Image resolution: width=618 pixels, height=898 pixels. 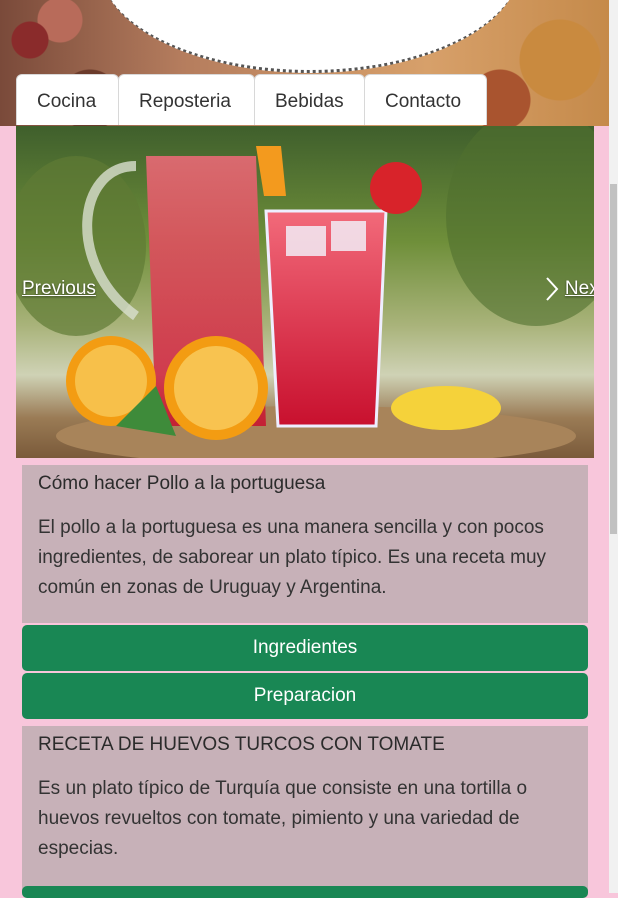 I want to click on ingredients-button: Ingredientes, so click(x=305, y=648).